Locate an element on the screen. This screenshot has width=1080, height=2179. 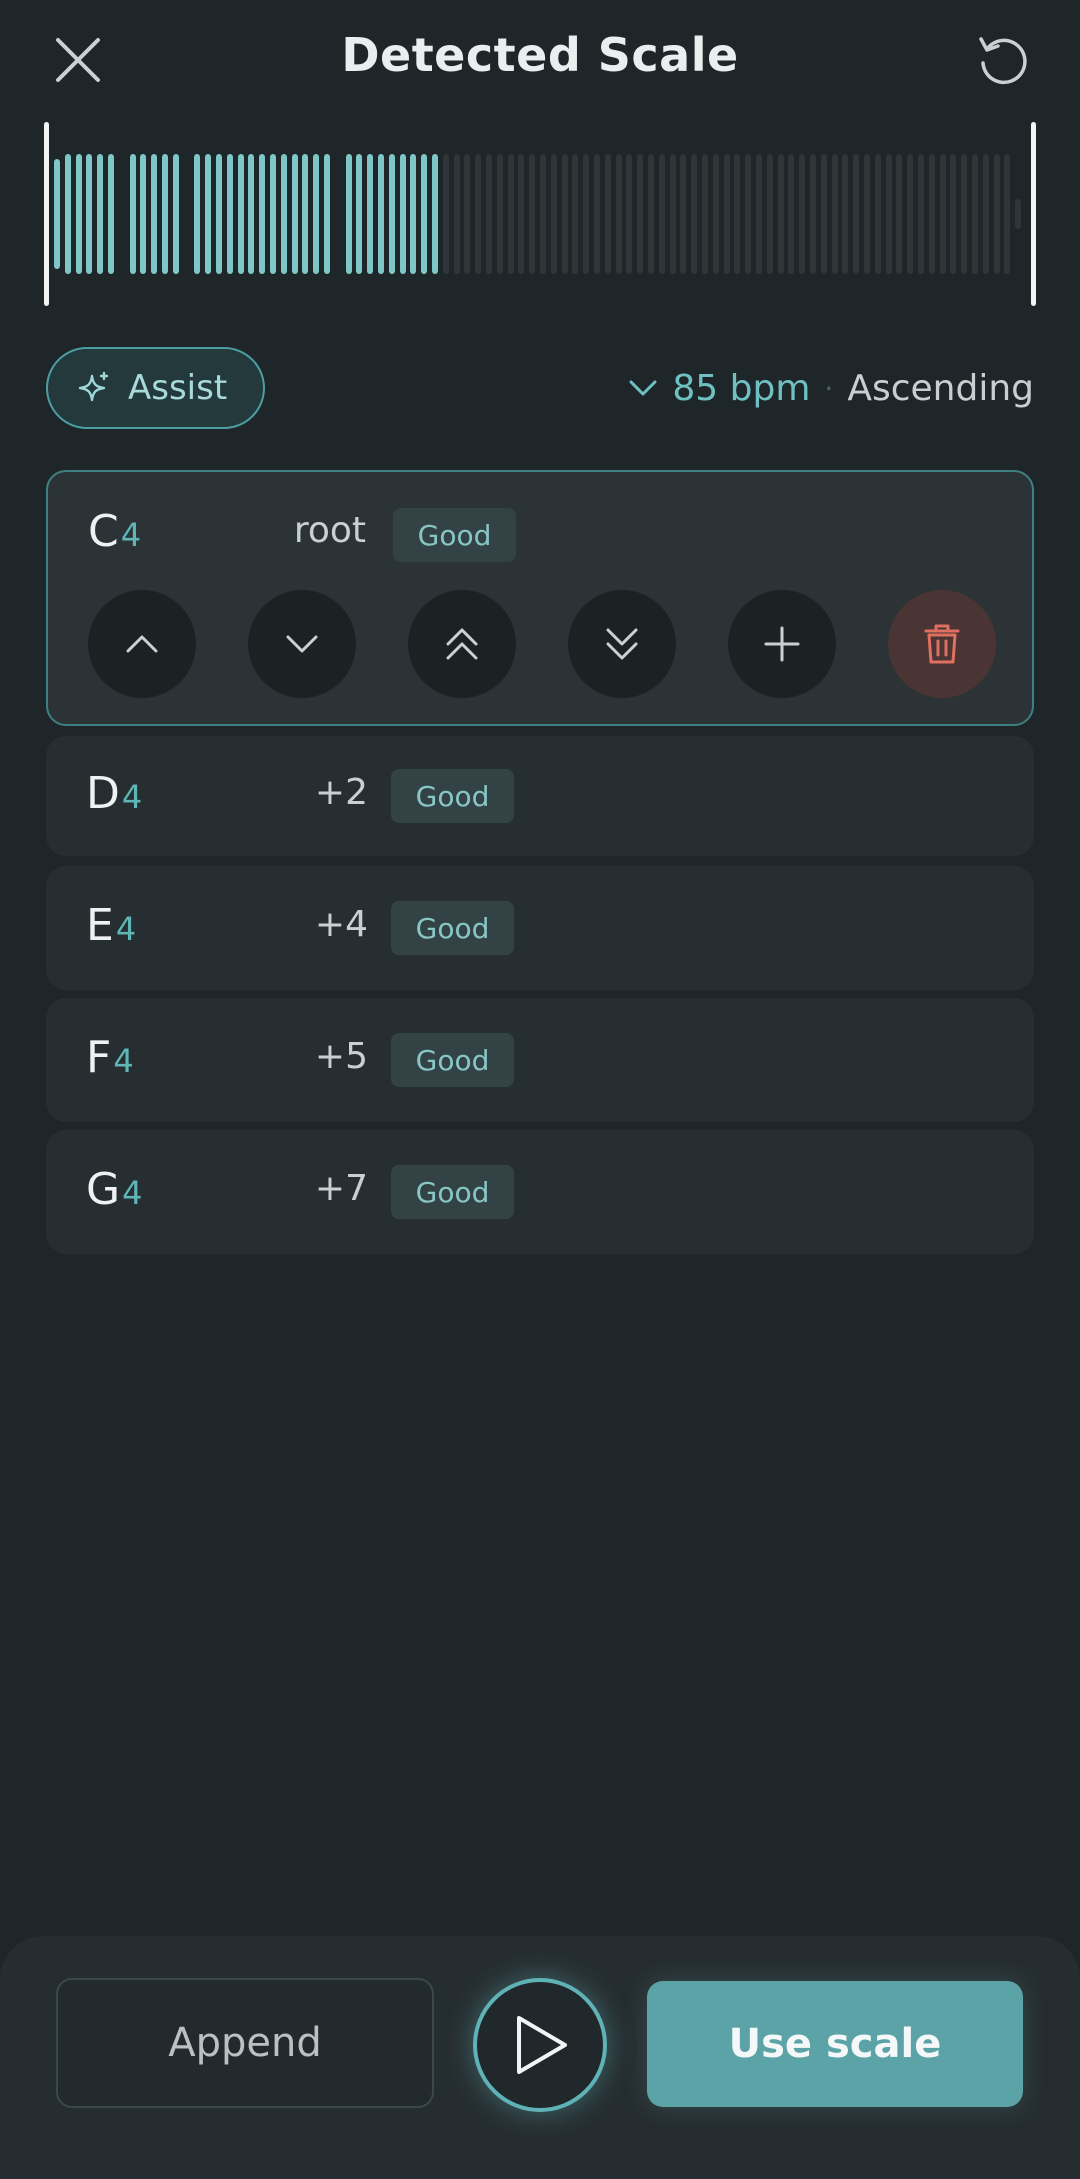
note-name: D4 is located at coordinates (114, 793).